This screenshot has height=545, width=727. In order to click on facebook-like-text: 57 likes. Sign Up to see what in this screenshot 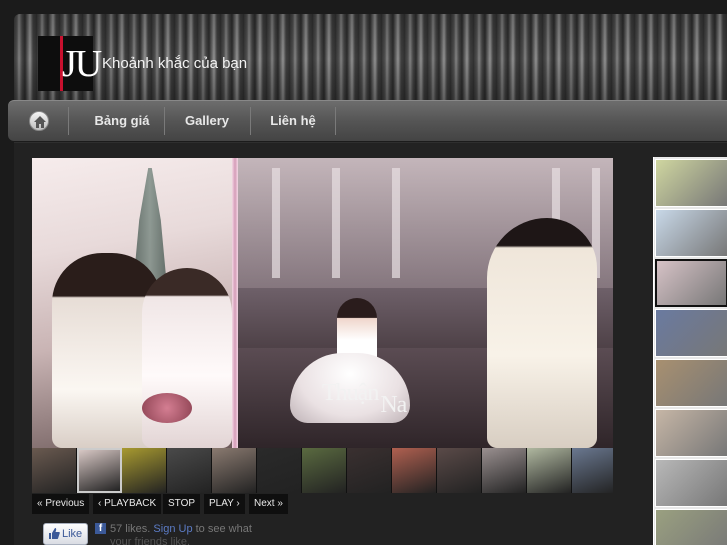, I will do `click(181, 529)`.